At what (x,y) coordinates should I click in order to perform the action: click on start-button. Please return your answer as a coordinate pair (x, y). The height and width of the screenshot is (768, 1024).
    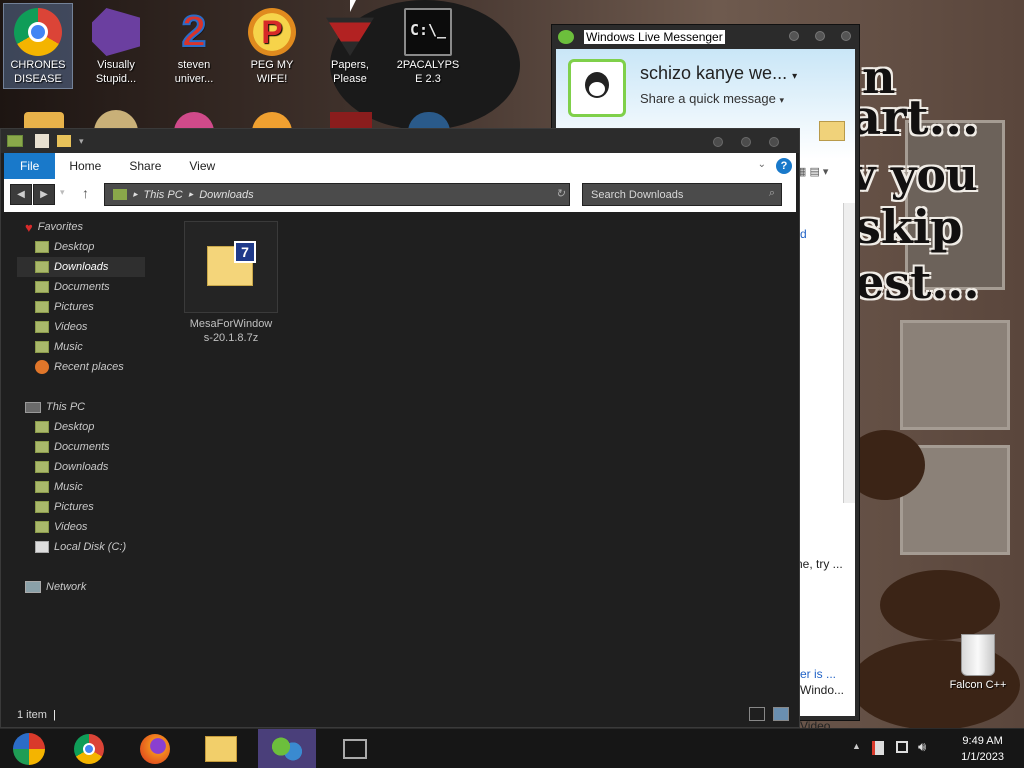
    Looking at the image, I should click on (29, 748).